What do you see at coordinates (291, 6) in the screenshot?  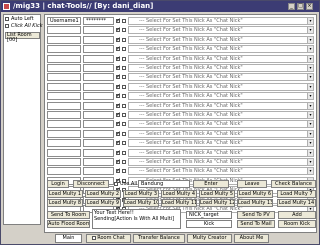 I see `minimize-icon: _` at bounding box center [291, 6].